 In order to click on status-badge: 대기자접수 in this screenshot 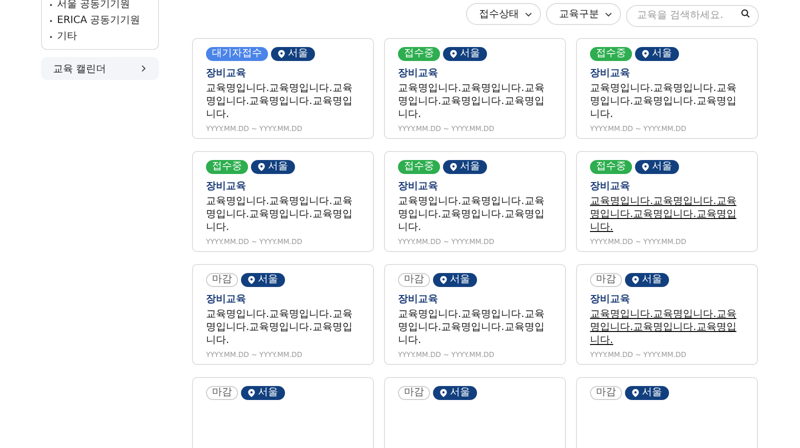, I will do `click(237, 54)`.